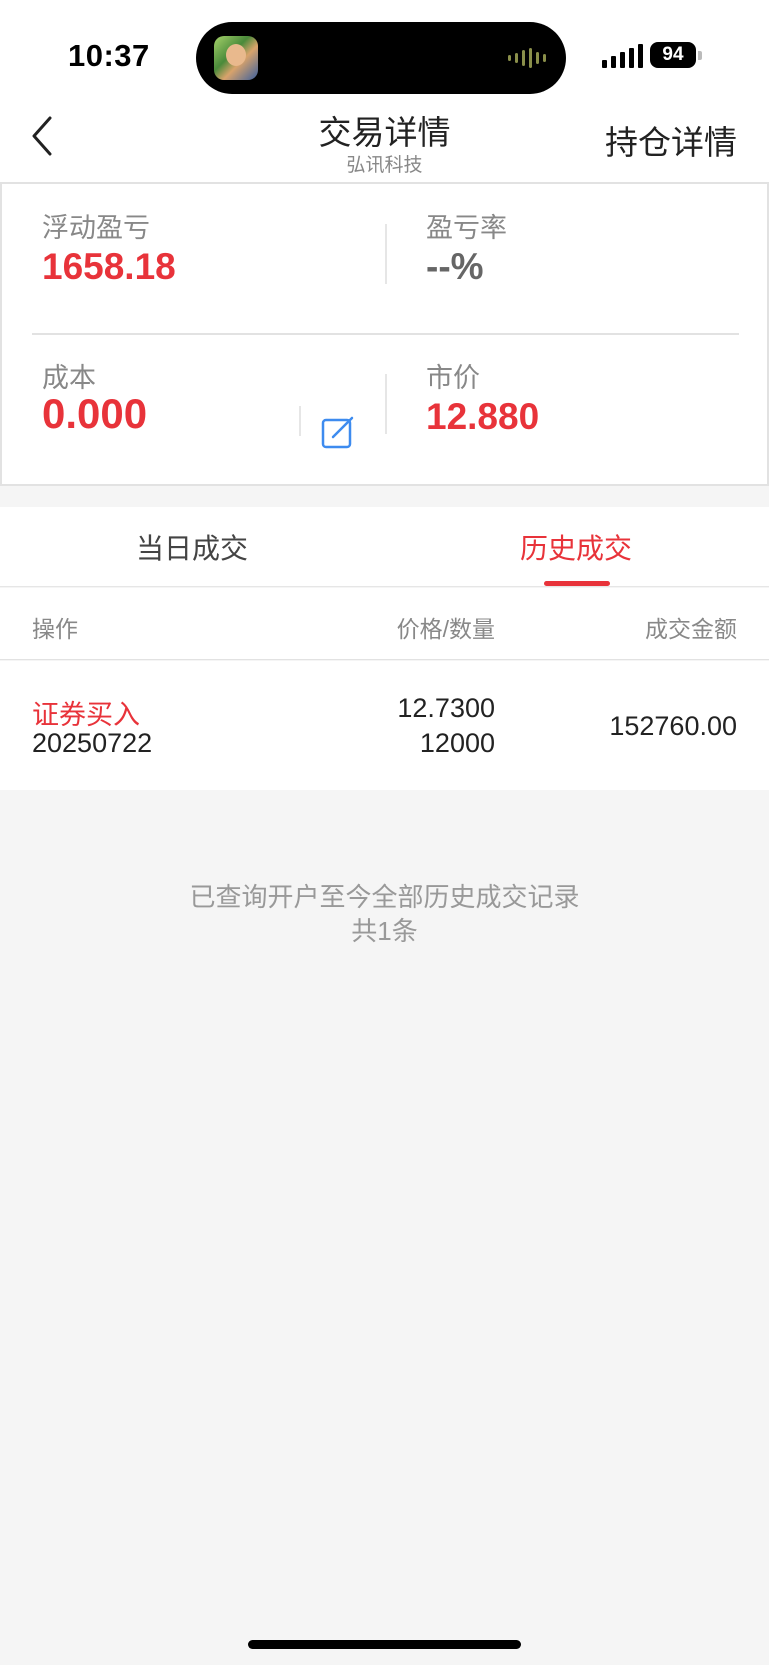 The height and width of the screenshot is (1665, 769). What do you see at coordinates (384, 1644) in the screenshot?
I see `home-indicator` at bounding box center [384, 1644].